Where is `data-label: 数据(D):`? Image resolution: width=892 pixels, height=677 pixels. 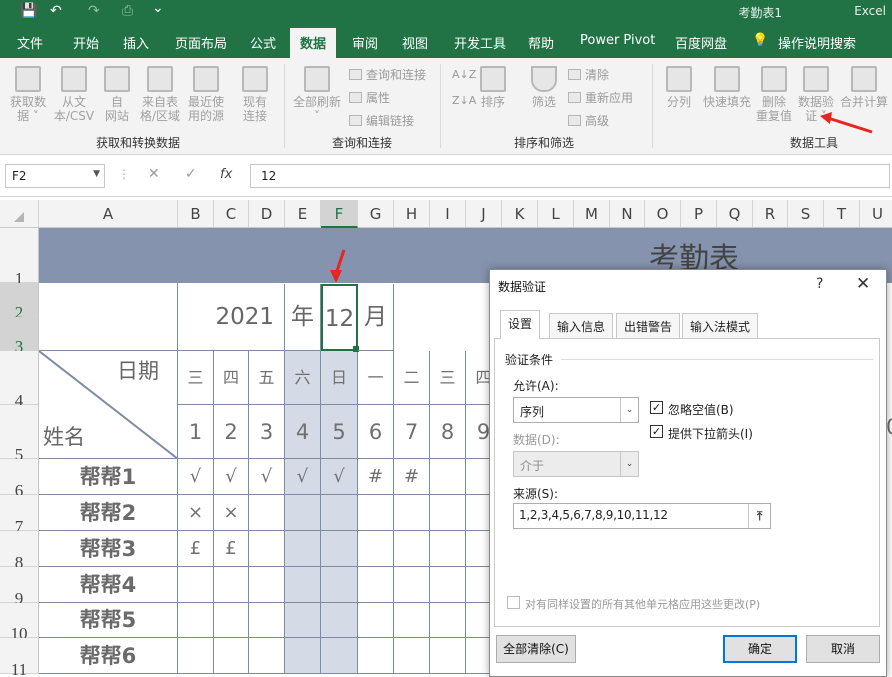
data-label: 数据(D): is located at coordinates (536, 440).